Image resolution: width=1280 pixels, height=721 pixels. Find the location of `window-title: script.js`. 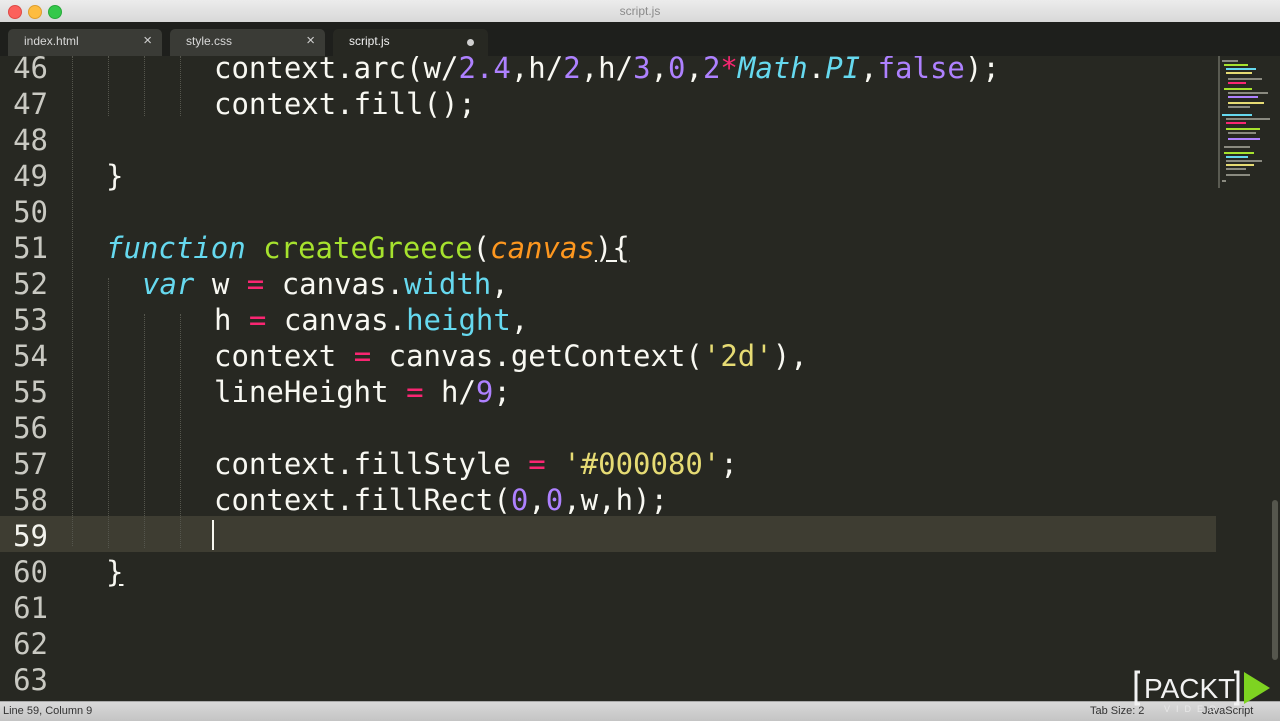

window-title: script.js is located at coordinates (640, 11).